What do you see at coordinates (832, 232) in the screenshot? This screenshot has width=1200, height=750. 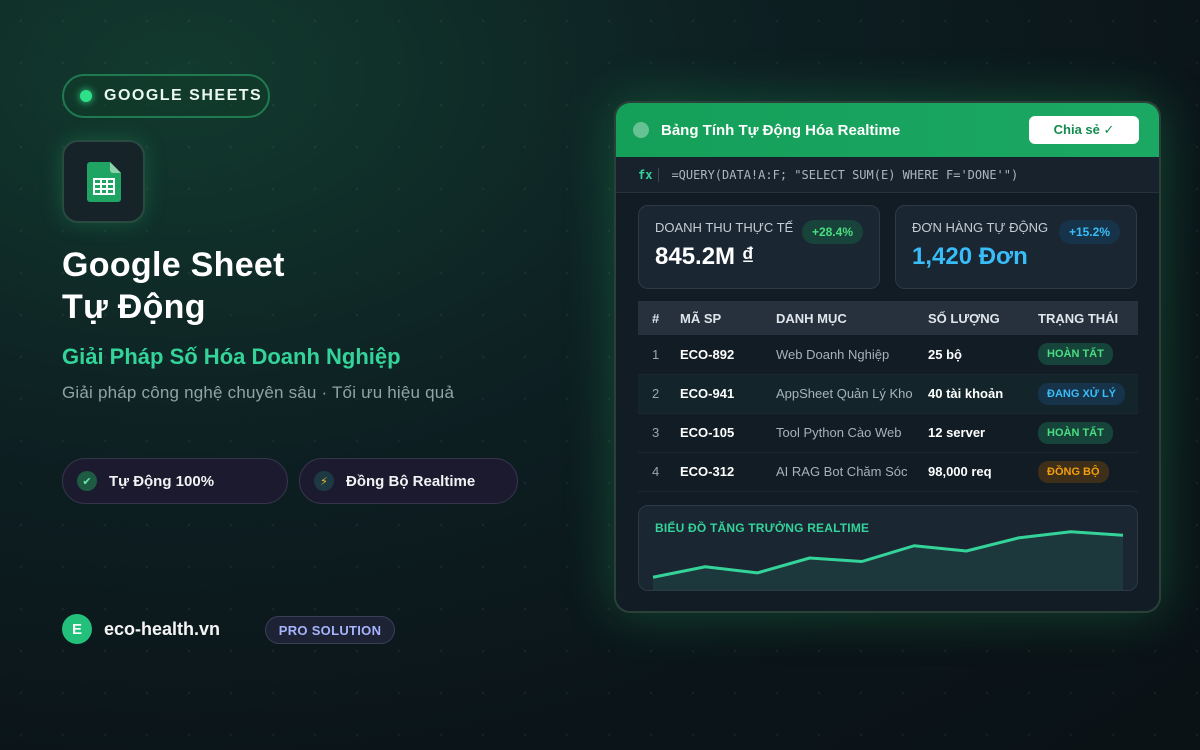 I see `change-badge: +28.4%` at bounding box center [832, 232].